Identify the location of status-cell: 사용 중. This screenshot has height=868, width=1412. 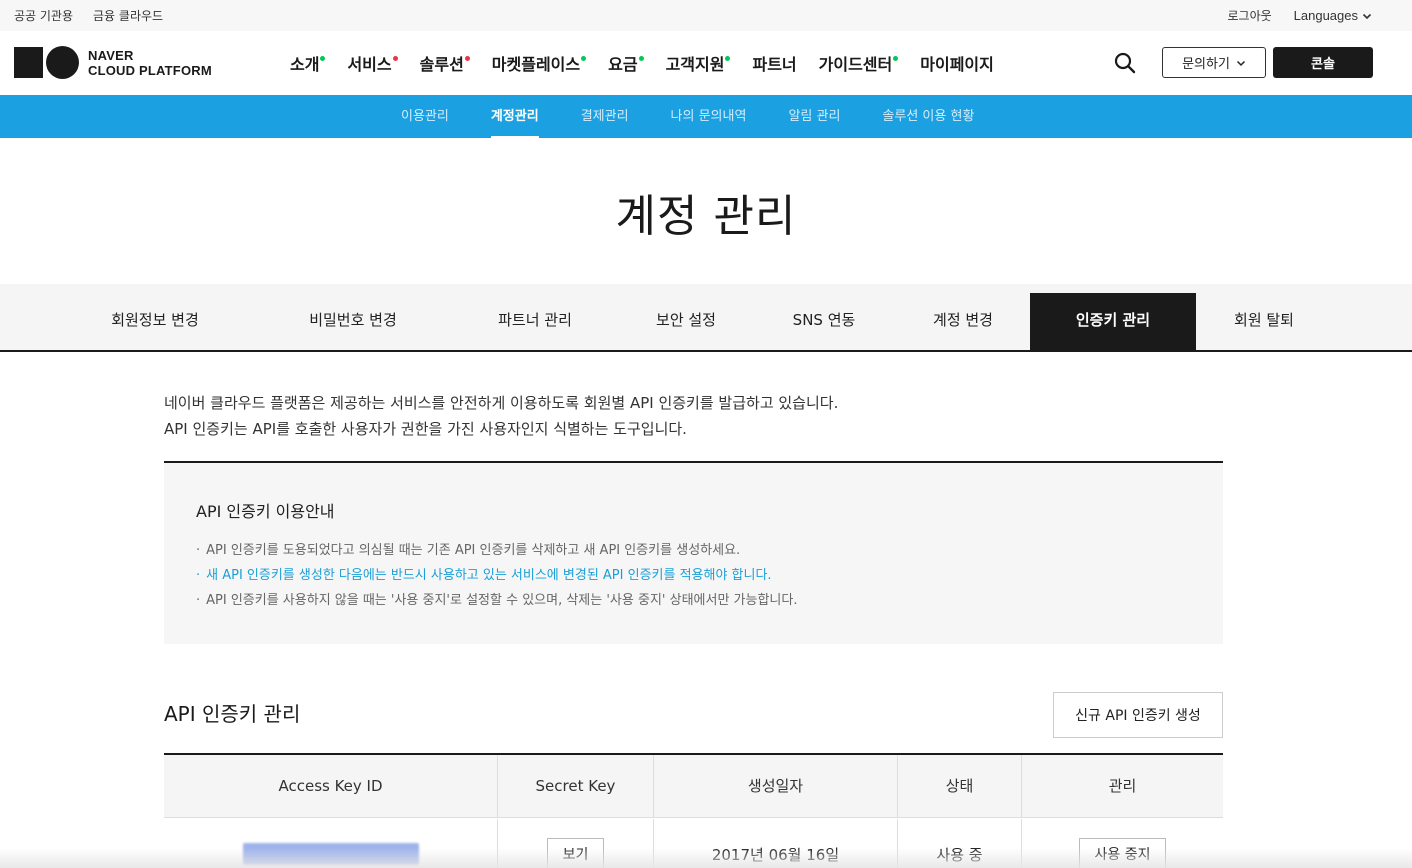
(960, 843).